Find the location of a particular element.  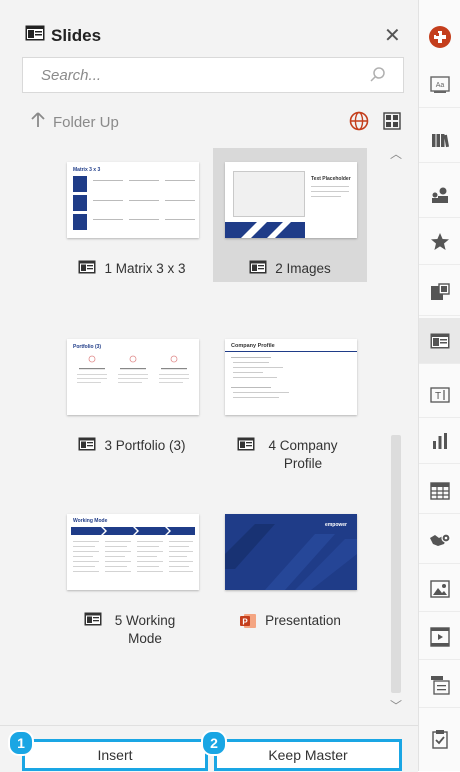

slide-tile-label: P Presentation is located at coordinates (290, 623).